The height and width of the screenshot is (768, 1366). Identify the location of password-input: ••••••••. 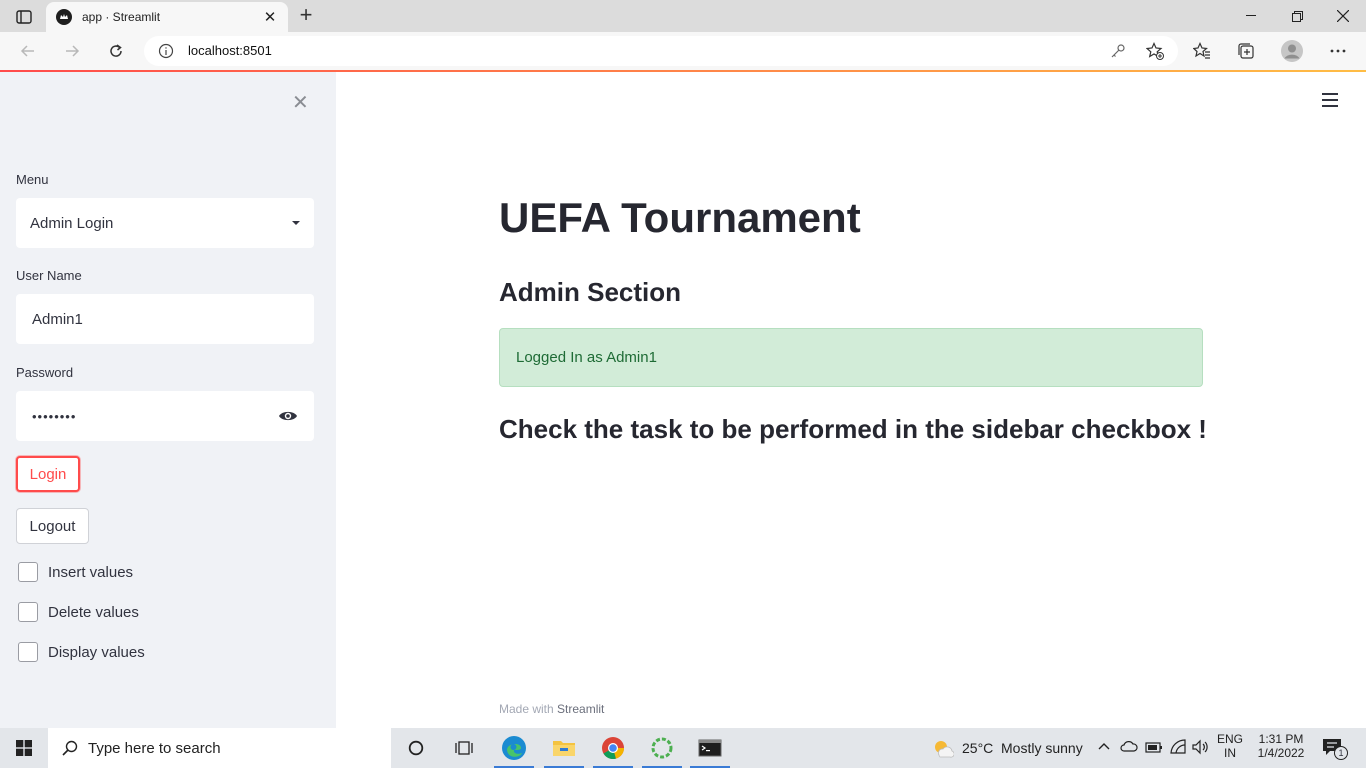
(165, 416).